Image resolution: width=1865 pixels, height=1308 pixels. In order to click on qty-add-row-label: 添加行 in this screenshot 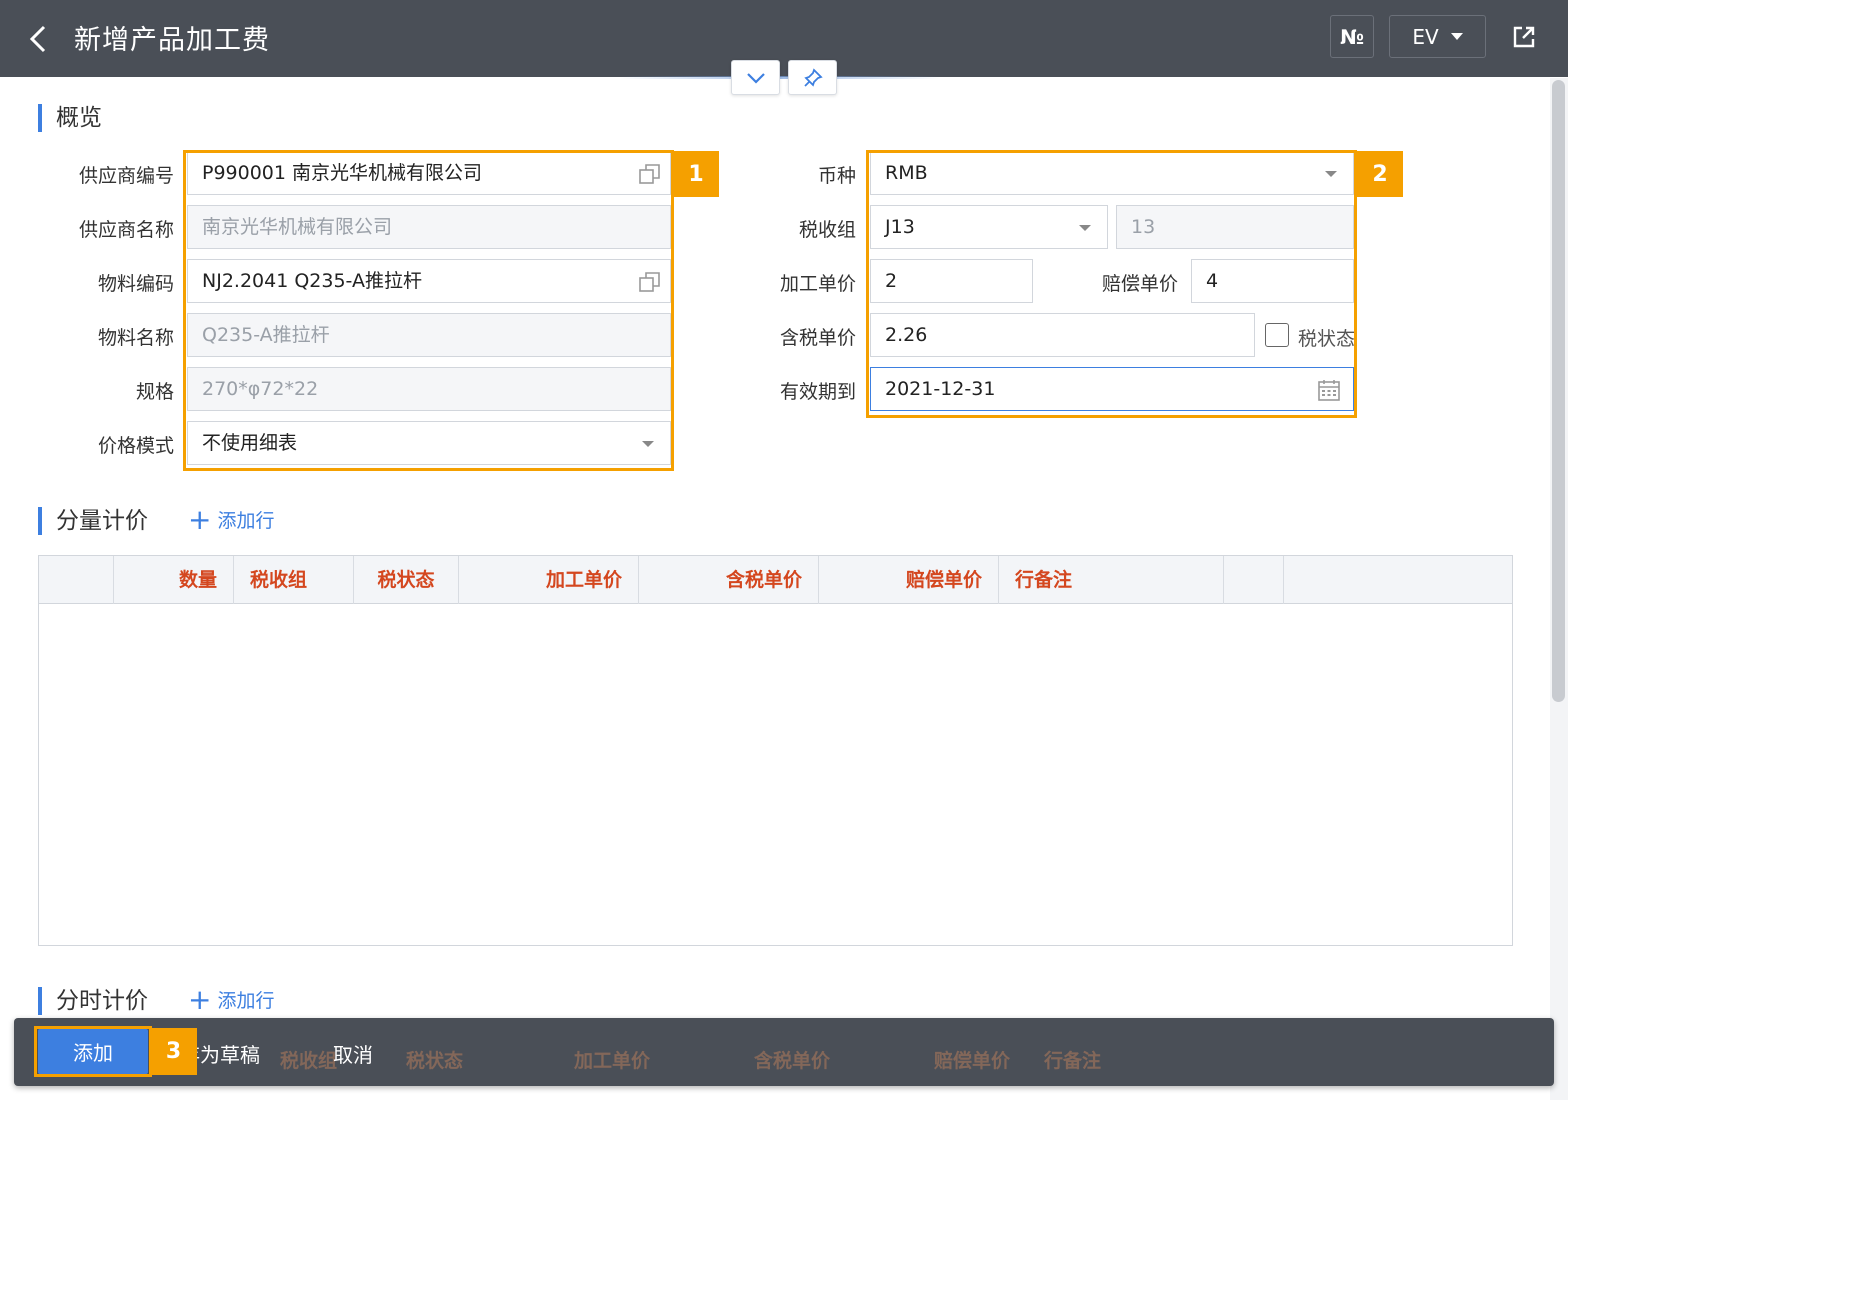, I will do `click(246, 521)`.